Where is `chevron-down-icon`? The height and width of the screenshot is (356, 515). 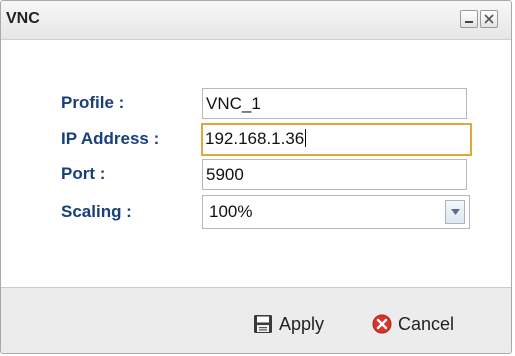 chevron-down-icon is located at coordinates (455, 212).